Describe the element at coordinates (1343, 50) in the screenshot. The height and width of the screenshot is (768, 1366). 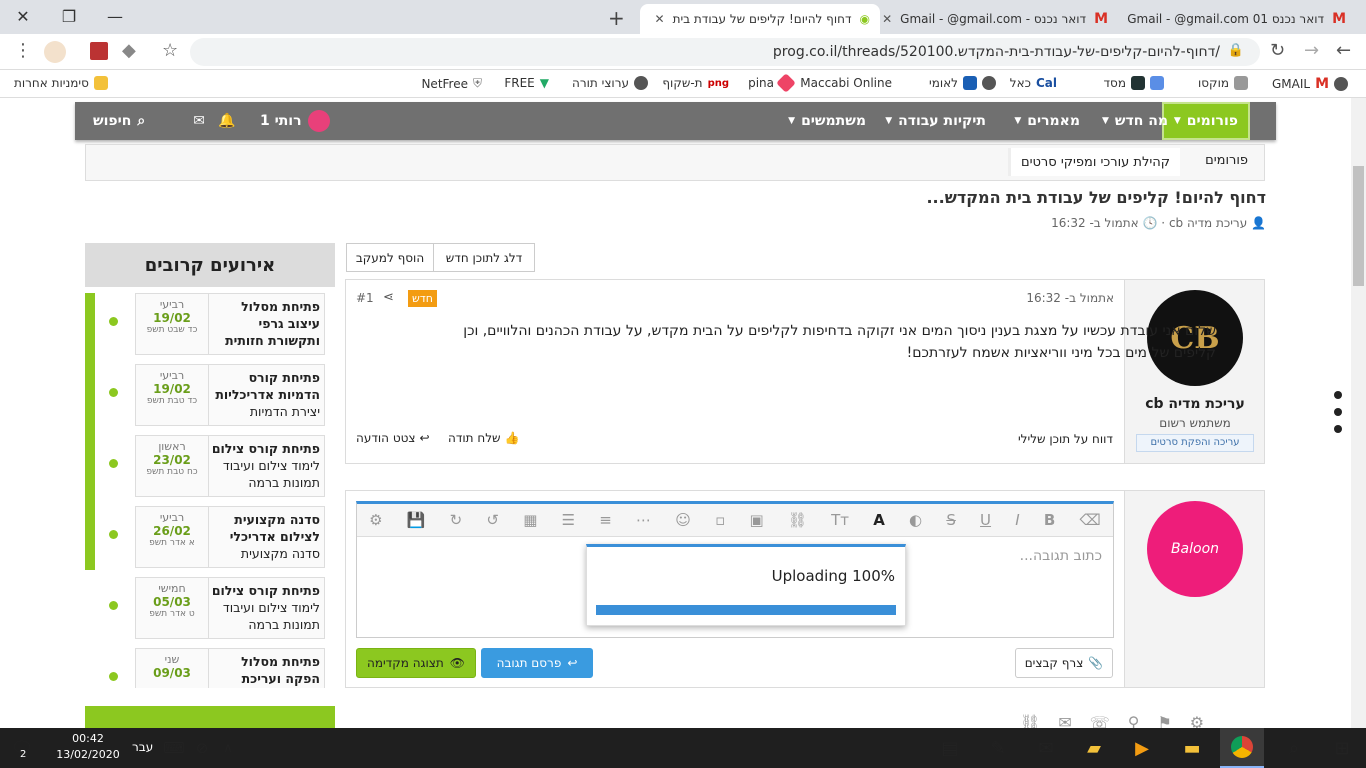
I see `back-icon: ←` at that location.